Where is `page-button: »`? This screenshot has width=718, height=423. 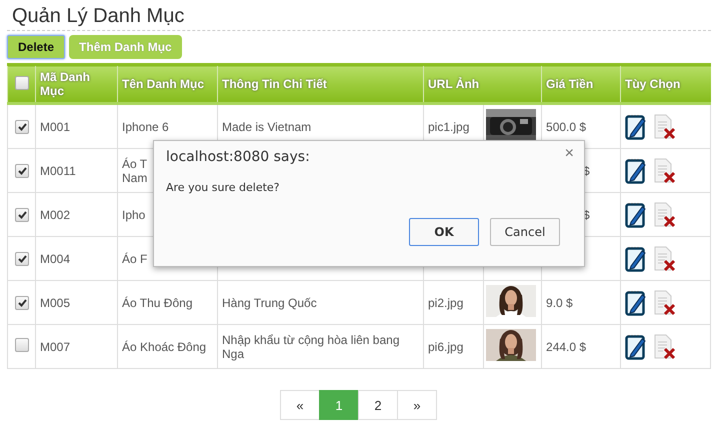
page-button: » is located at coordinates (417, 405).